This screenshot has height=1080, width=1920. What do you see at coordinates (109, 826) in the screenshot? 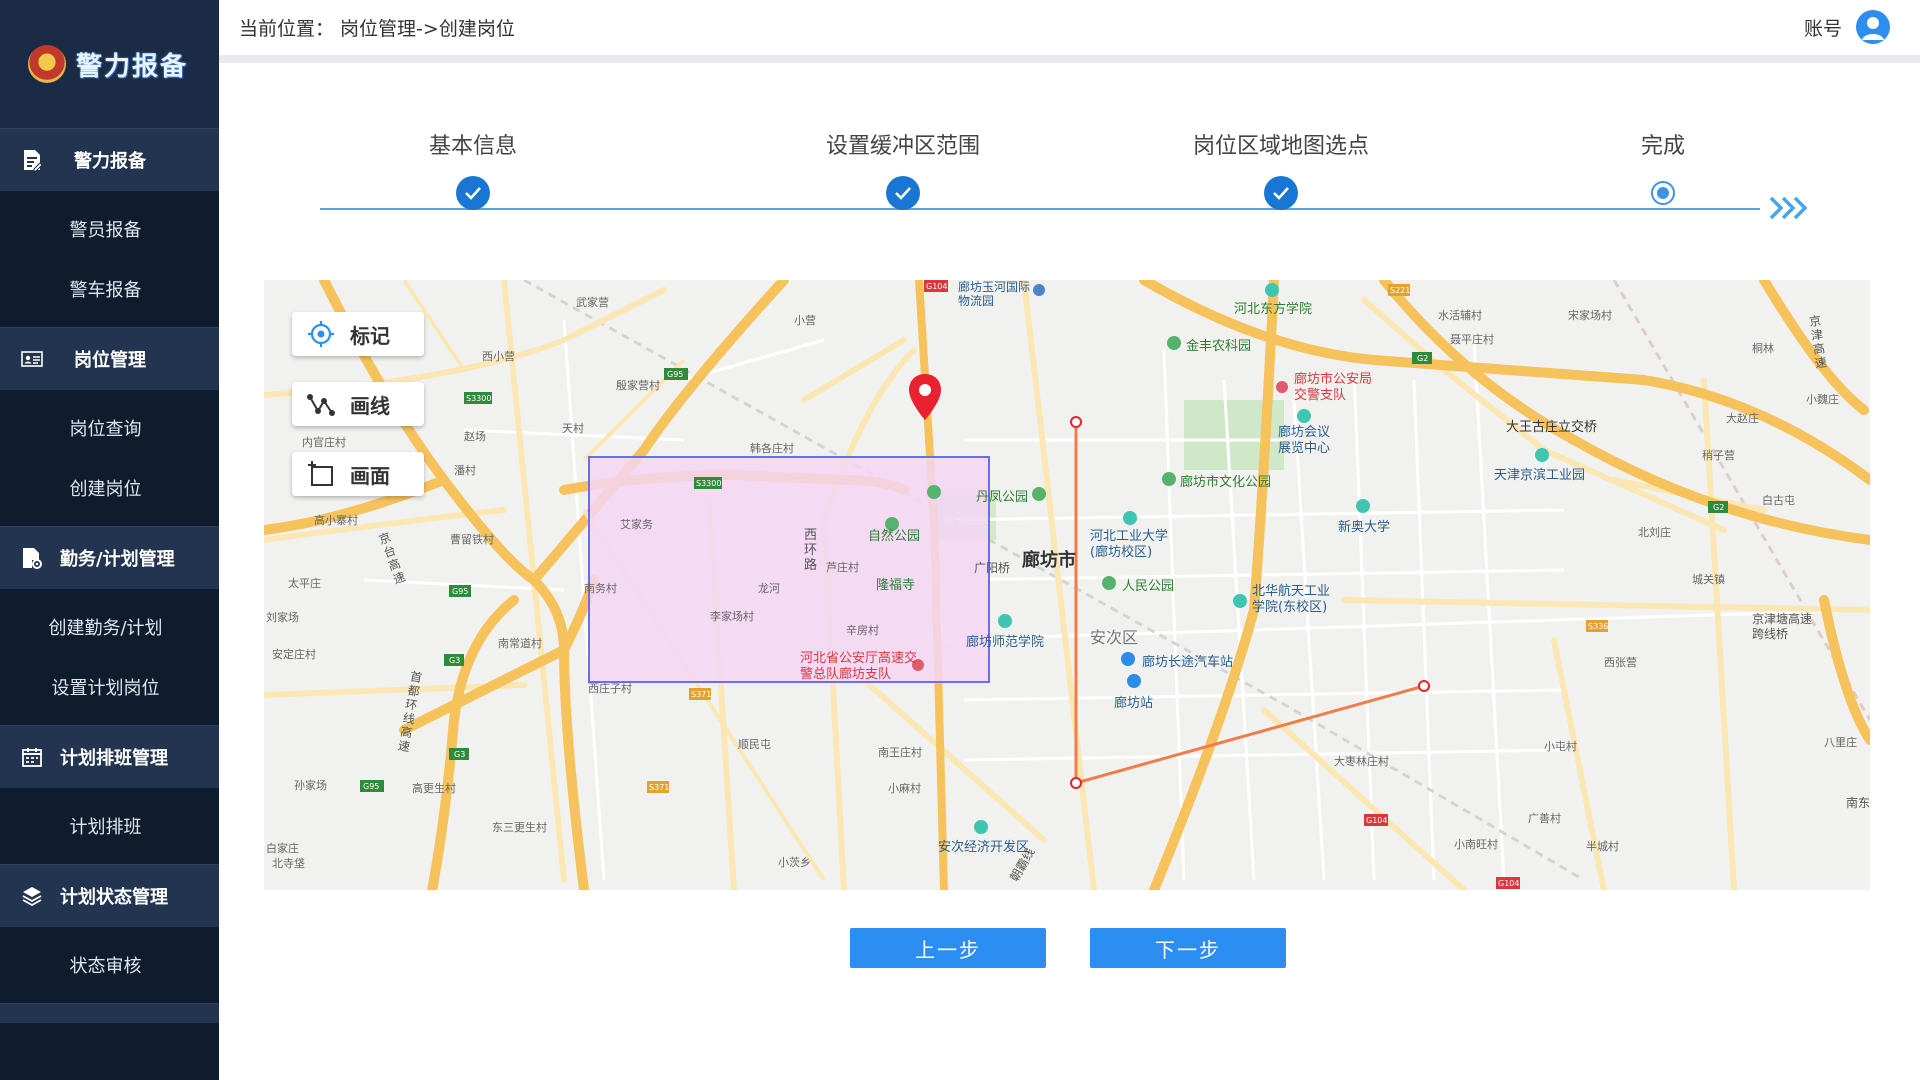
I see `sidebar-item-plan-schedule: 计划排班` at bounding box center [109, 826].